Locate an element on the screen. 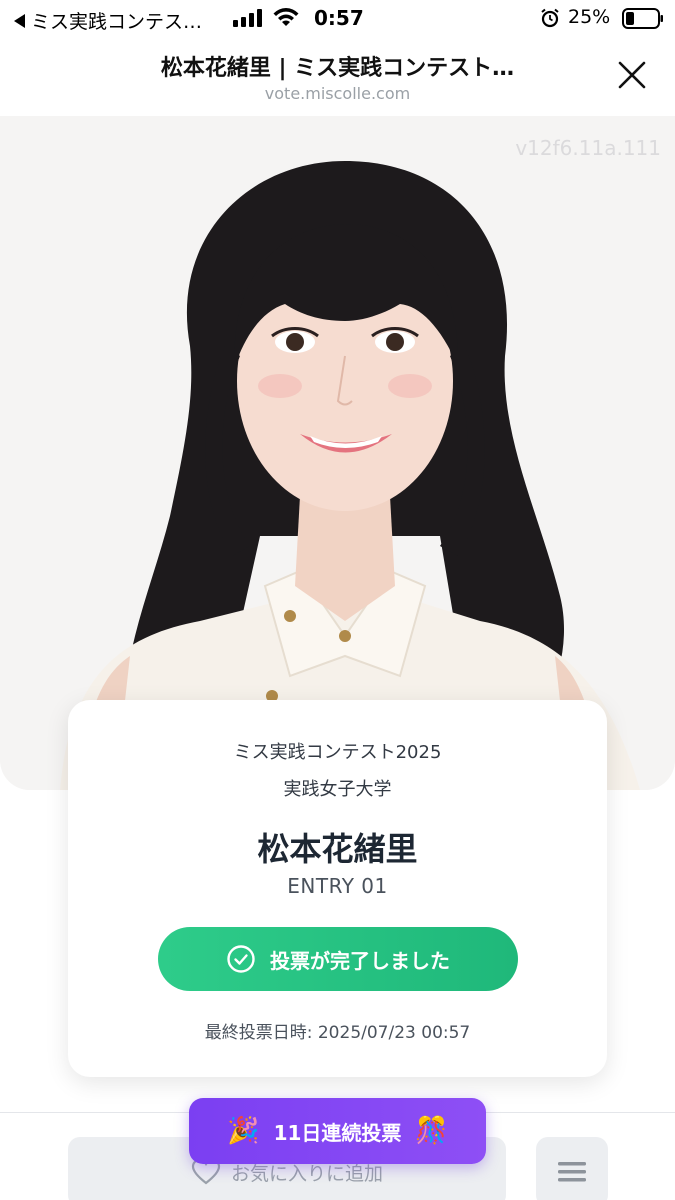  menu-icon is located at coordinates (572, 1172).